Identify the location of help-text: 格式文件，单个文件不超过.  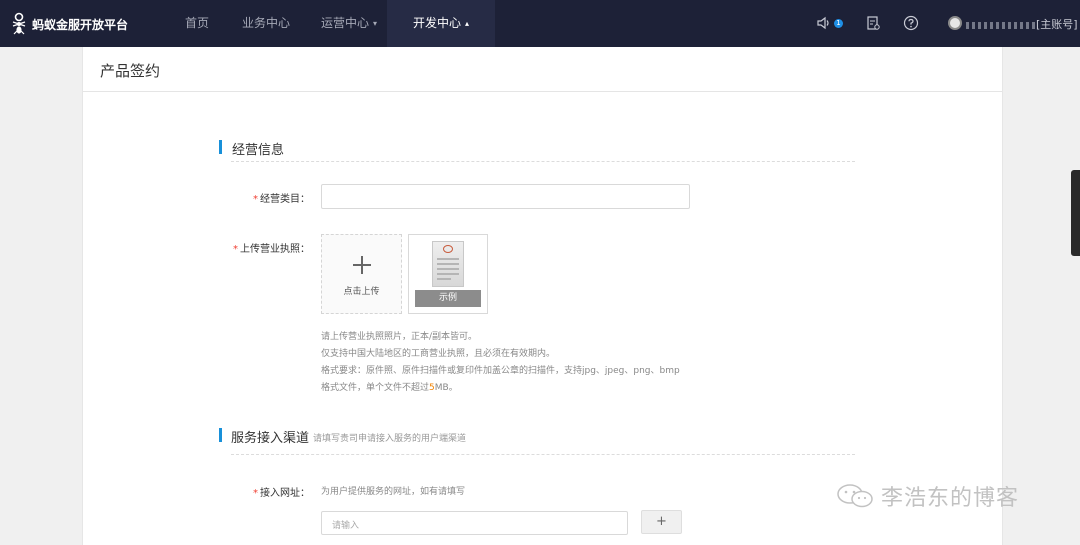
(375, 388).